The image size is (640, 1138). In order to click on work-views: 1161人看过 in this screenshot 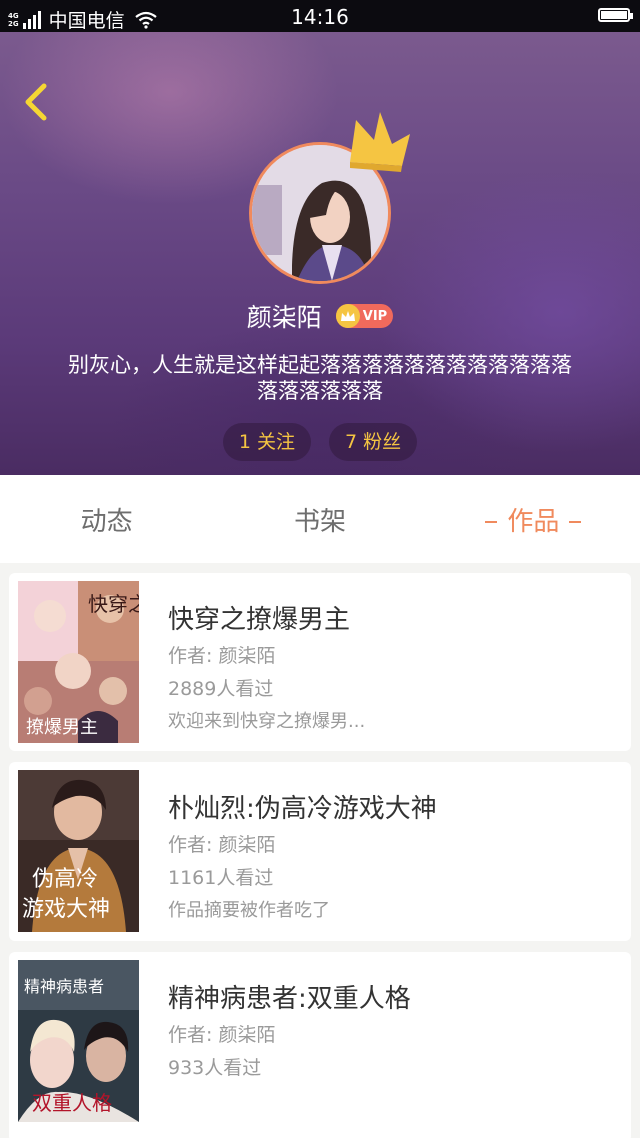, I will do `click(221, 878)`.